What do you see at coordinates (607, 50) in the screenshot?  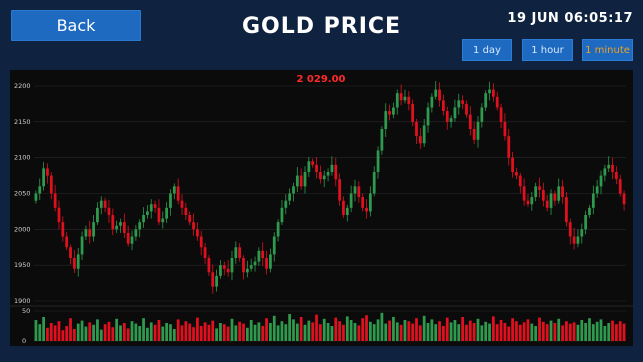 I see `timeframe-1minute-button: 1 minute` at bounding box center [607, 50].